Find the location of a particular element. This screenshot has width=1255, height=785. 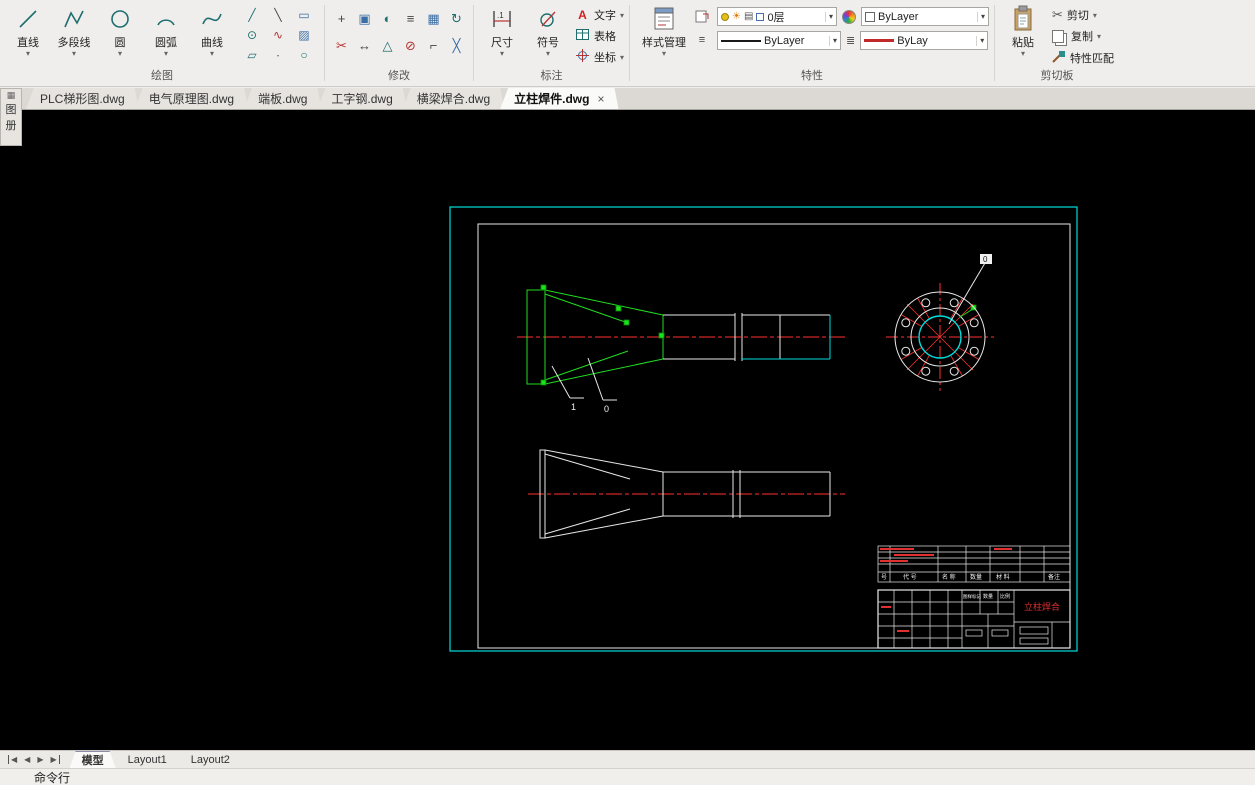

linetype-combo: ByLayer ▾ is located at coordinates (779, 40).